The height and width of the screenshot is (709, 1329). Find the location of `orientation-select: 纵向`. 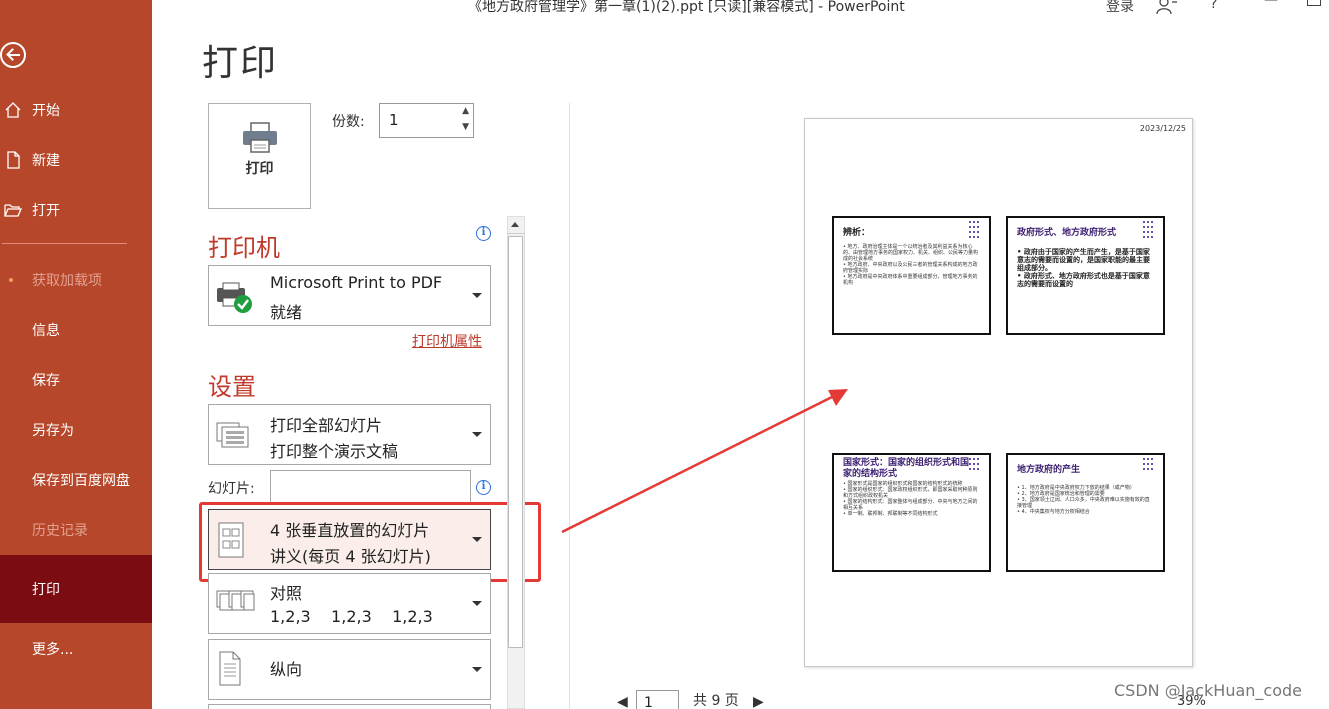

orientation-select: 纵向 is located at coordinates (349, 669).